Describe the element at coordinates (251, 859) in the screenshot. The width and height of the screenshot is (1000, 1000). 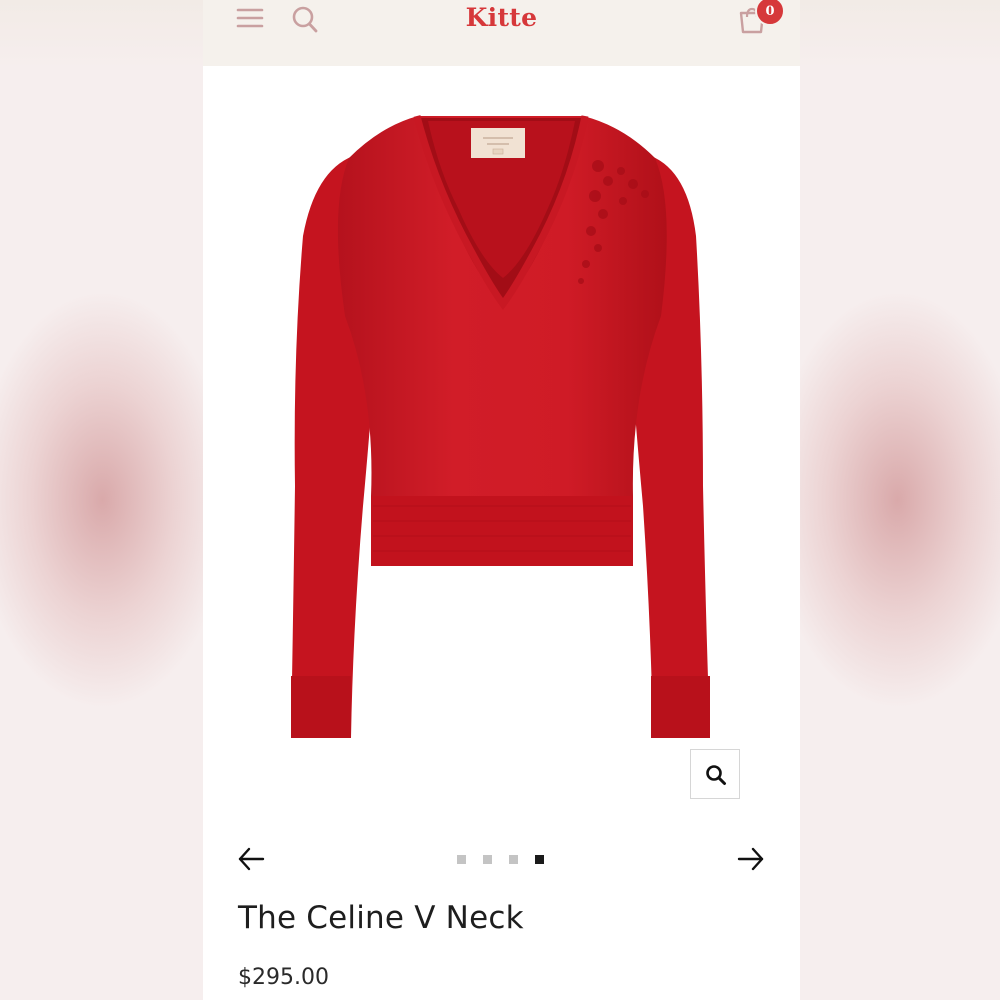
I see `arrow-left-icon` at that location.